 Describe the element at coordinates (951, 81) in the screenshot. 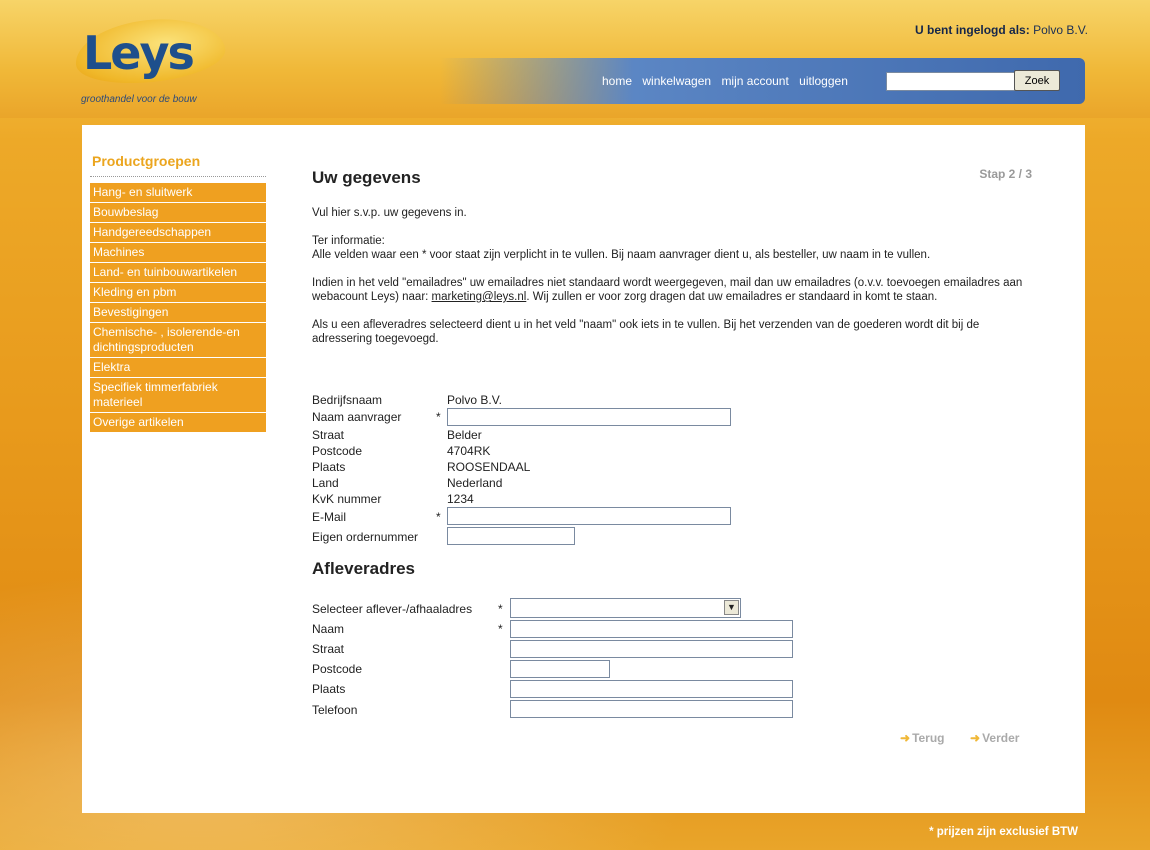

I see `search-input` at that location.